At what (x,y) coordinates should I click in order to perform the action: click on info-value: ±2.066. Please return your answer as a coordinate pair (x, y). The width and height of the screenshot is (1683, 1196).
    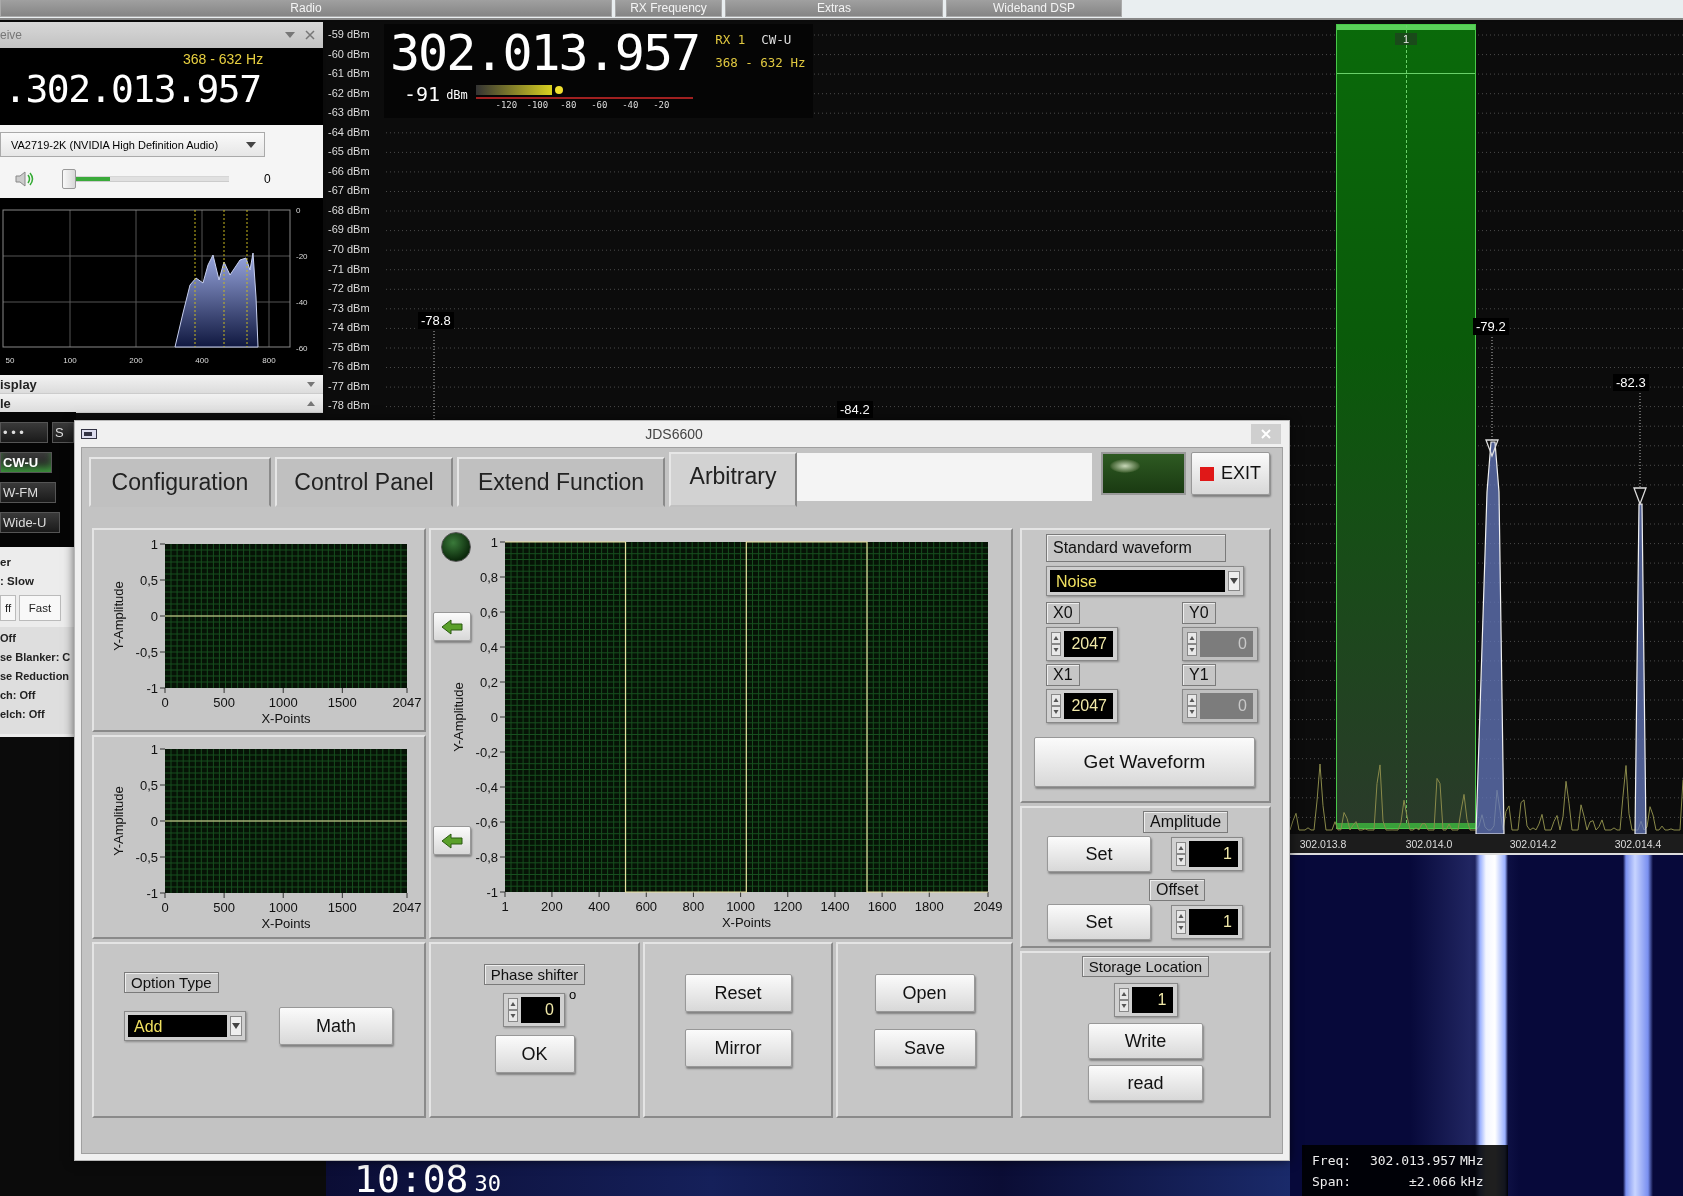
    Looking at the image, I should click on (1432, 1181).